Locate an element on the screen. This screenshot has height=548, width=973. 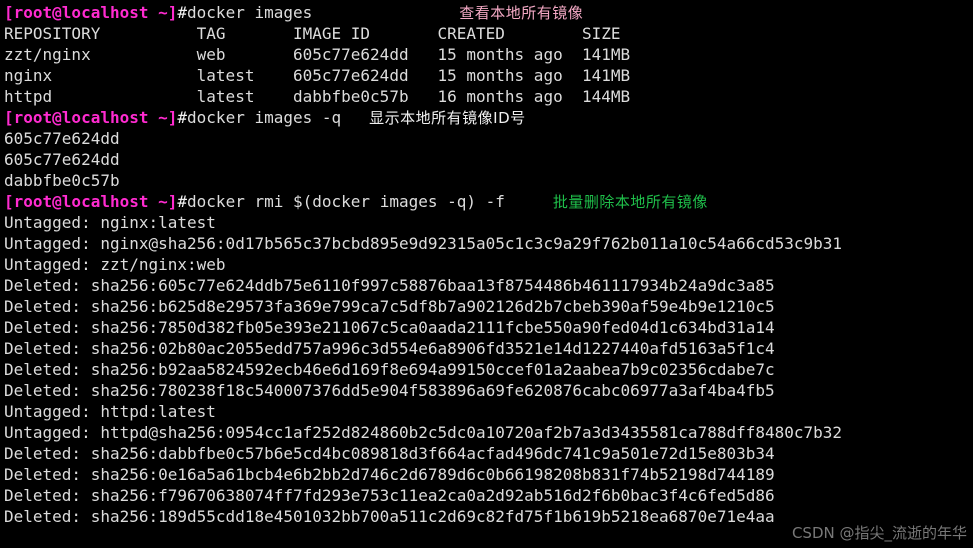
annotation-2: 显示本地所有镜像ID号 is located at coordinates (447, 118).